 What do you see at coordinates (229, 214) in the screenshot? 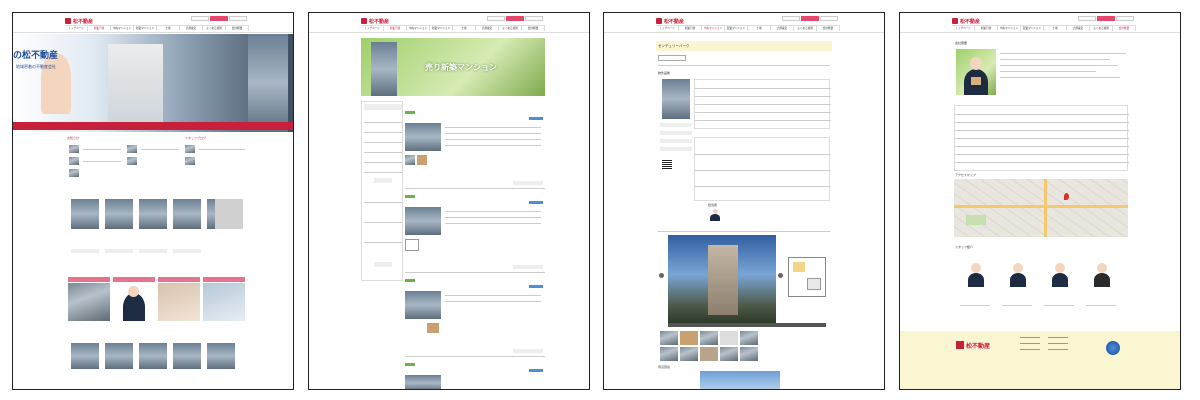
I see `property-card-placeholder` at bounding box center [229, 214].